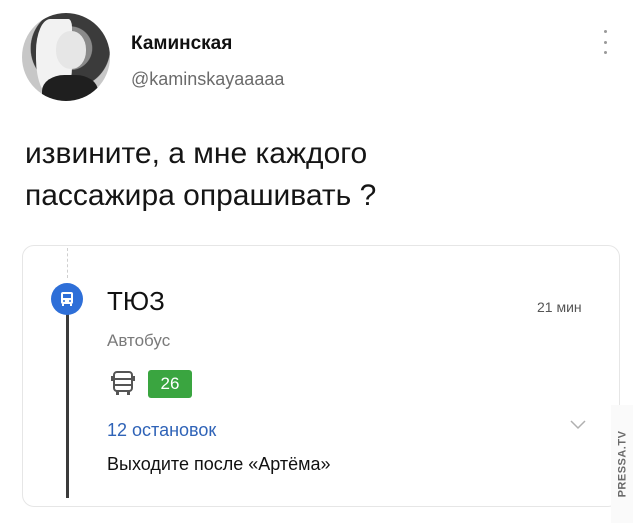 The width and height of the screenshot is (640, 523). What do you see at coordinates (605, 42) in the screenshot?
I see `more-vertical-icon` at bounding box center [605, 42].